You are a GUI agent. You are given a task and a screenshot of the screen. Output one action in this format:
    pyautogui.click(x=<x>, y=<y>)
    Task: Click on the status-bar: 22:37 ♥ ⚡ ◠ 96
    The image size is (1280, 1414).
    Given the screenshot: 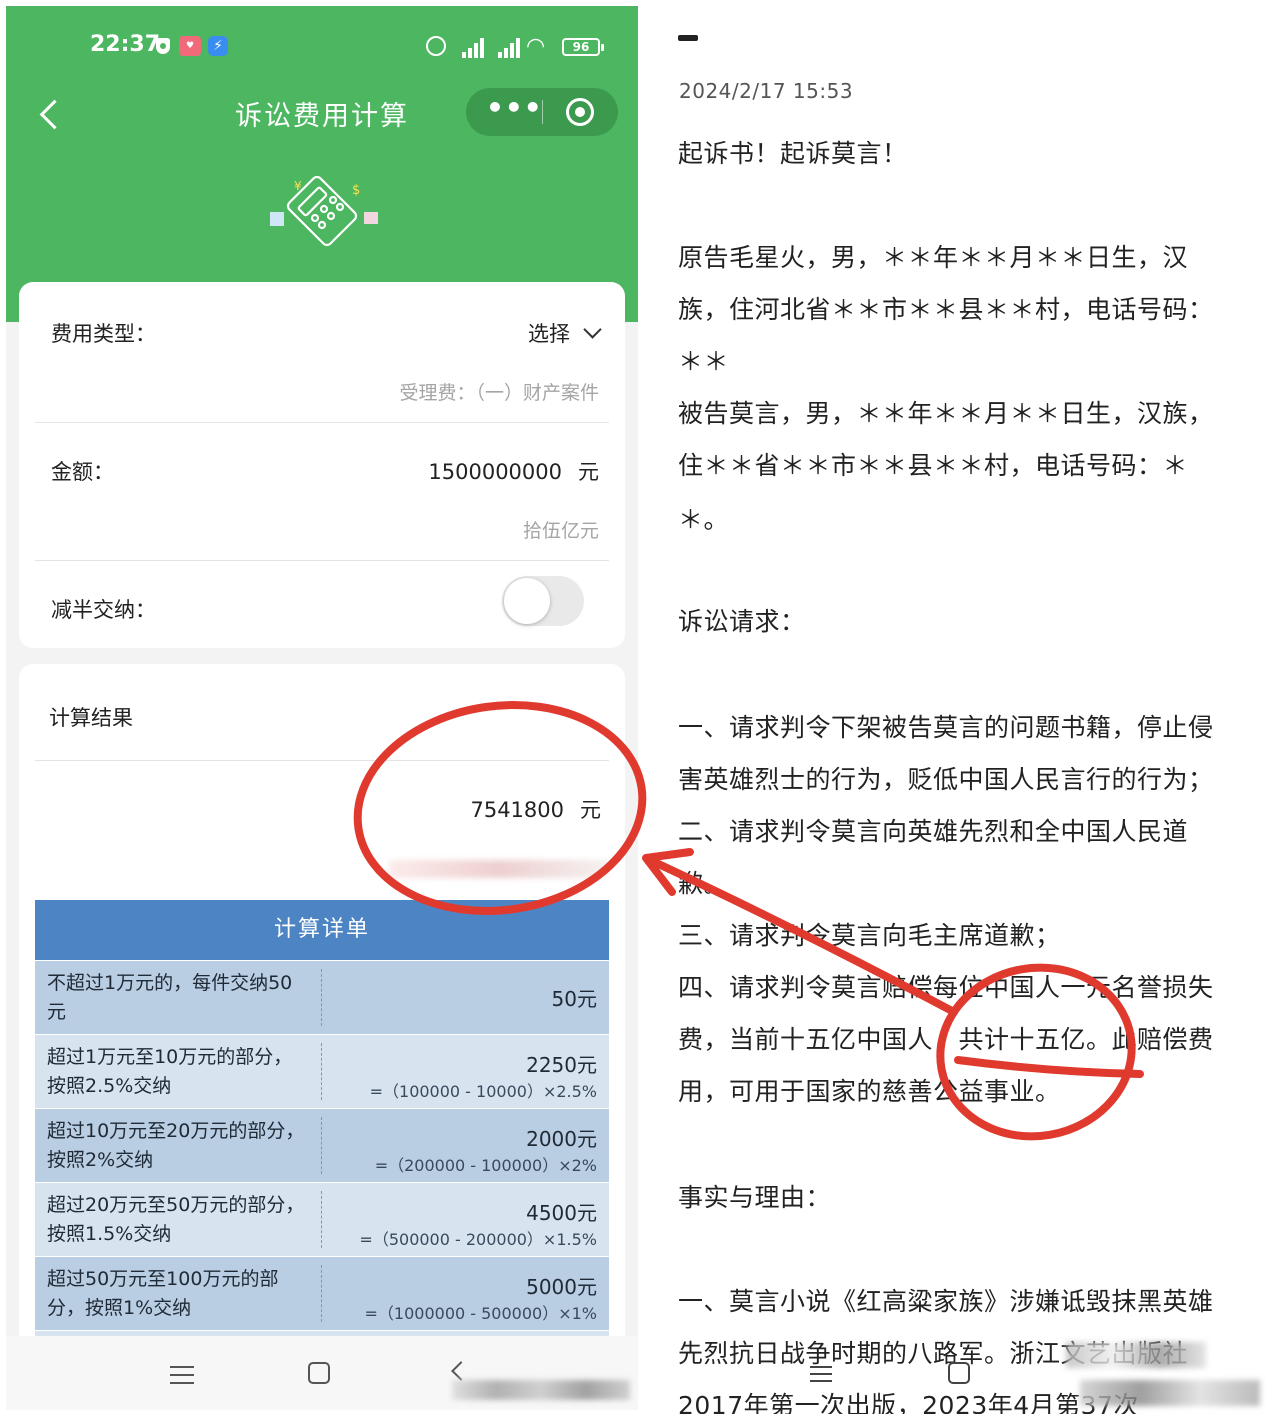 What is the action you would take?
    pyautogui.click(x=322, y=46)
    